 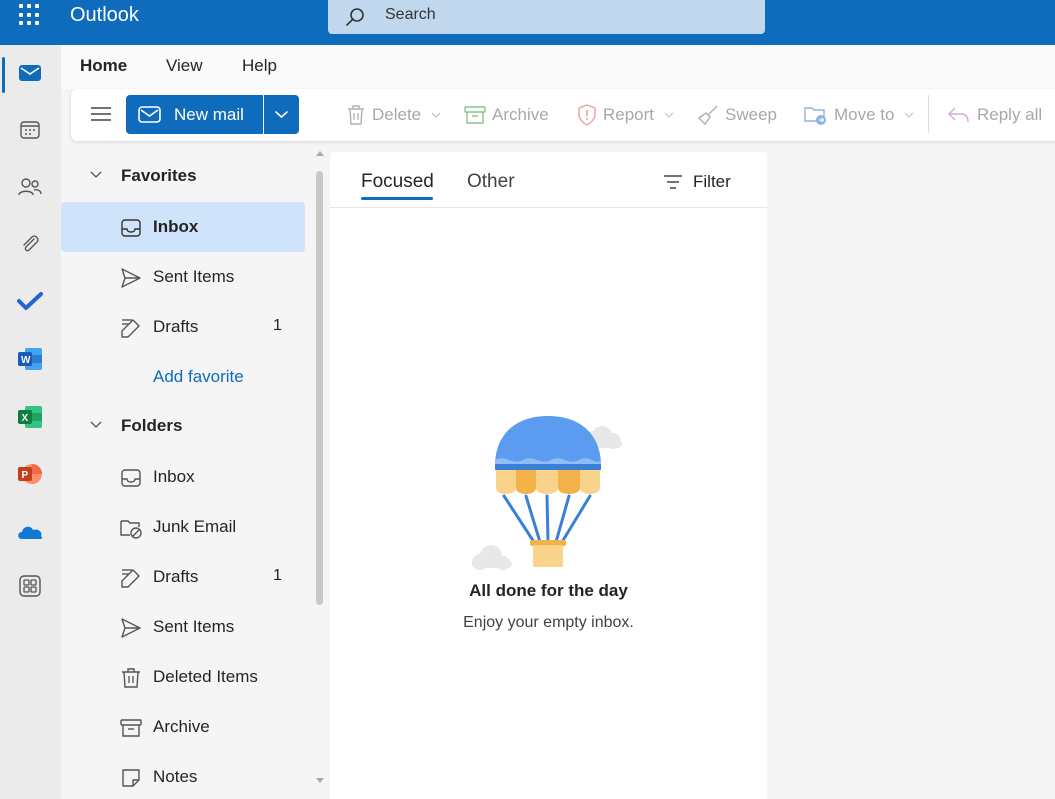 I want to click on add-favorite-link: Add favorite, so click(x=183, y=377).